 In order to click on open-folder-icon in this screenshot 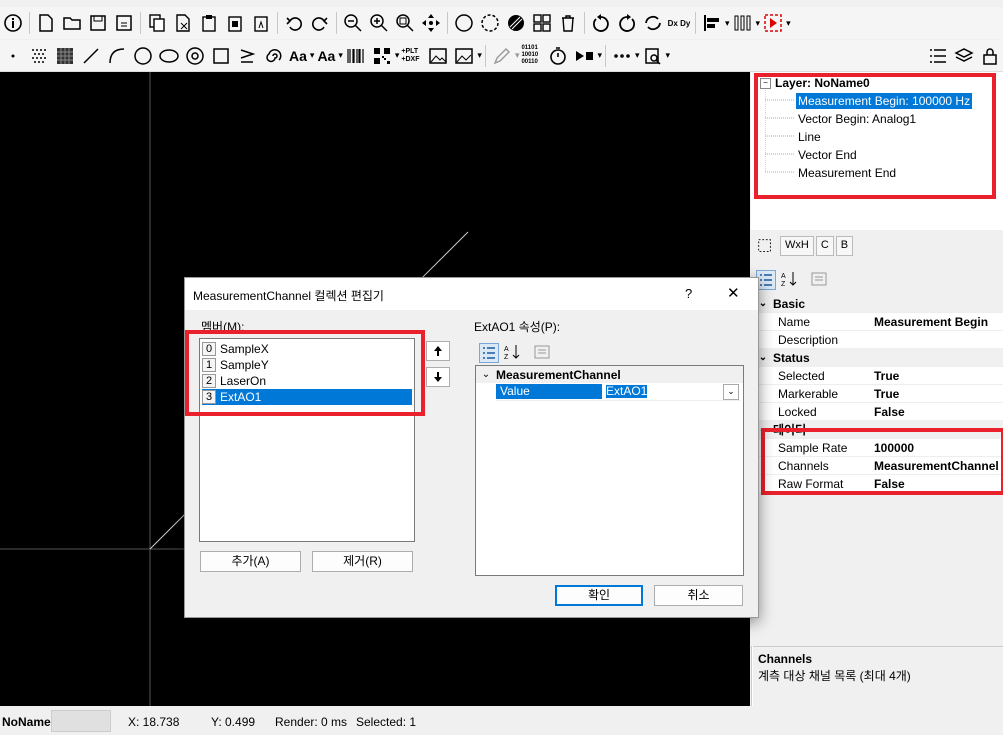, I will do `click(72, 23)`.